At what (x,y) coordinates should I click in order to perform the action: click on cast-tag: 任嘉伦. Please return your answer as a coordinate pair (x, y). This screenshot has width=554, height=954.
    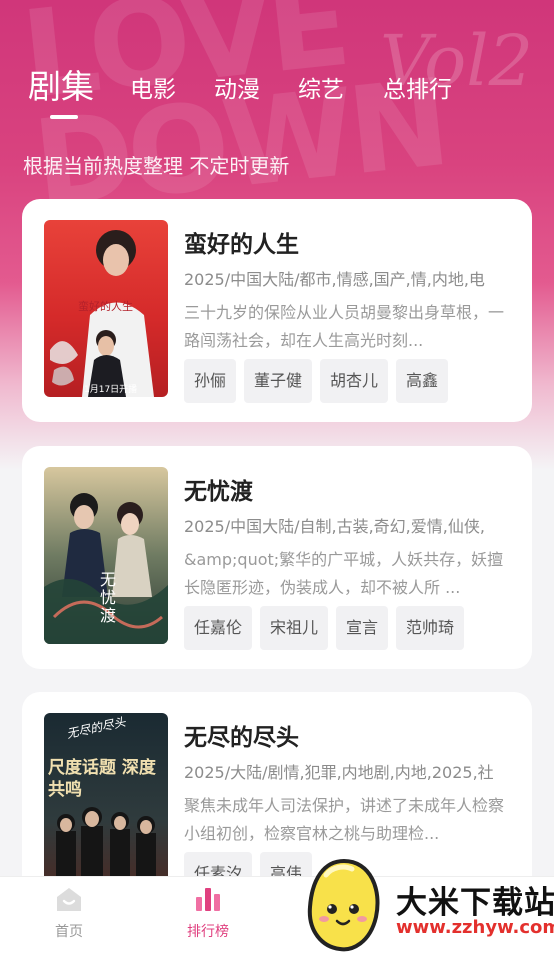
    Looking at the image, I should click on (218, 628).